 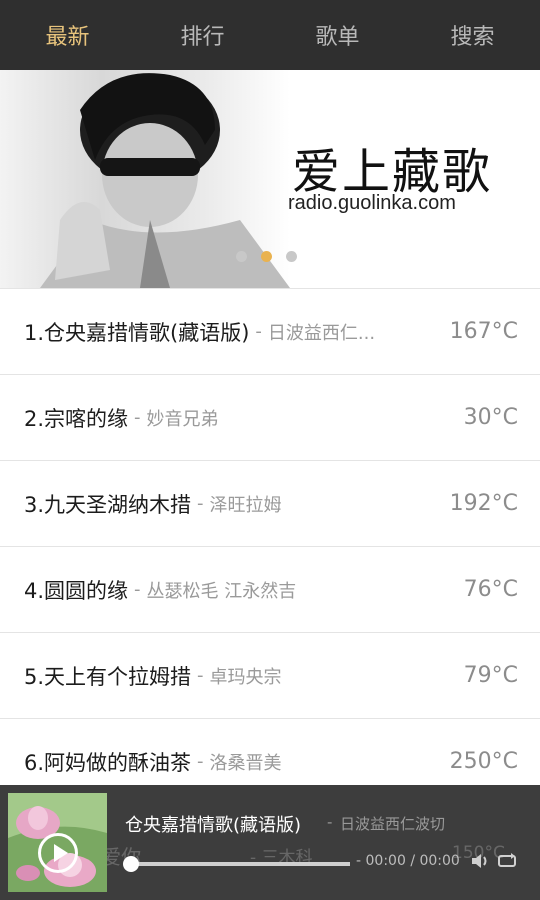 I want to click on carousel-indicator, so click(x=266, y=256).